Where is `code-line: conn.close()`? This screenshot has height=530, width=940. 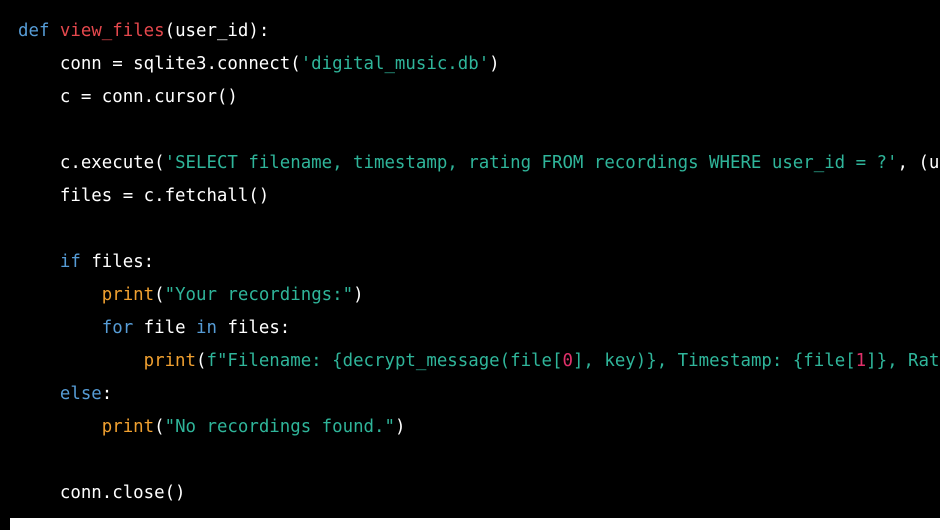
code-line: conn.close() is located at coordinates (478, 493).